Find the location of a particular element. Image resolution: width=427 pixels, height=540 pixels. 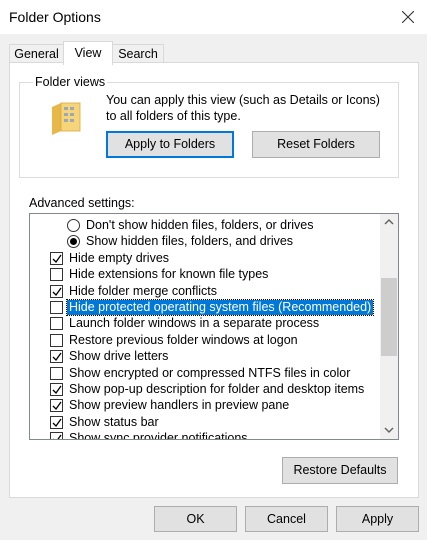

scroll-up-button is located at coordinates (389, 222).